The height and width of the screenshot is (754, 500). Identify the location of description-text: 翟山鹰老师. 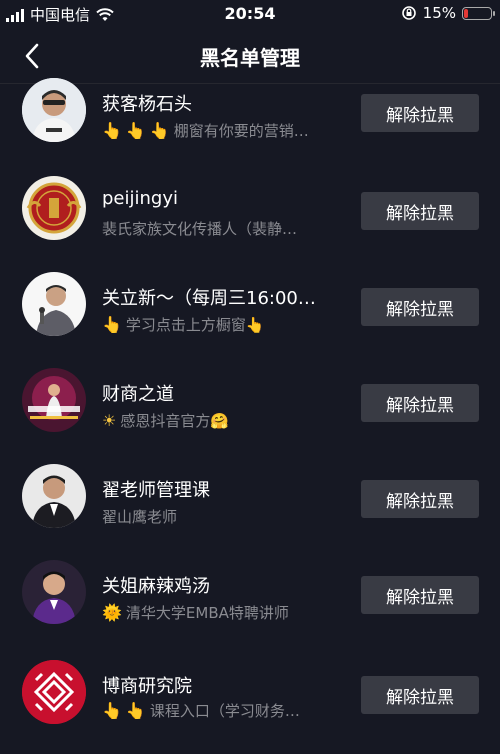
(140, 517).